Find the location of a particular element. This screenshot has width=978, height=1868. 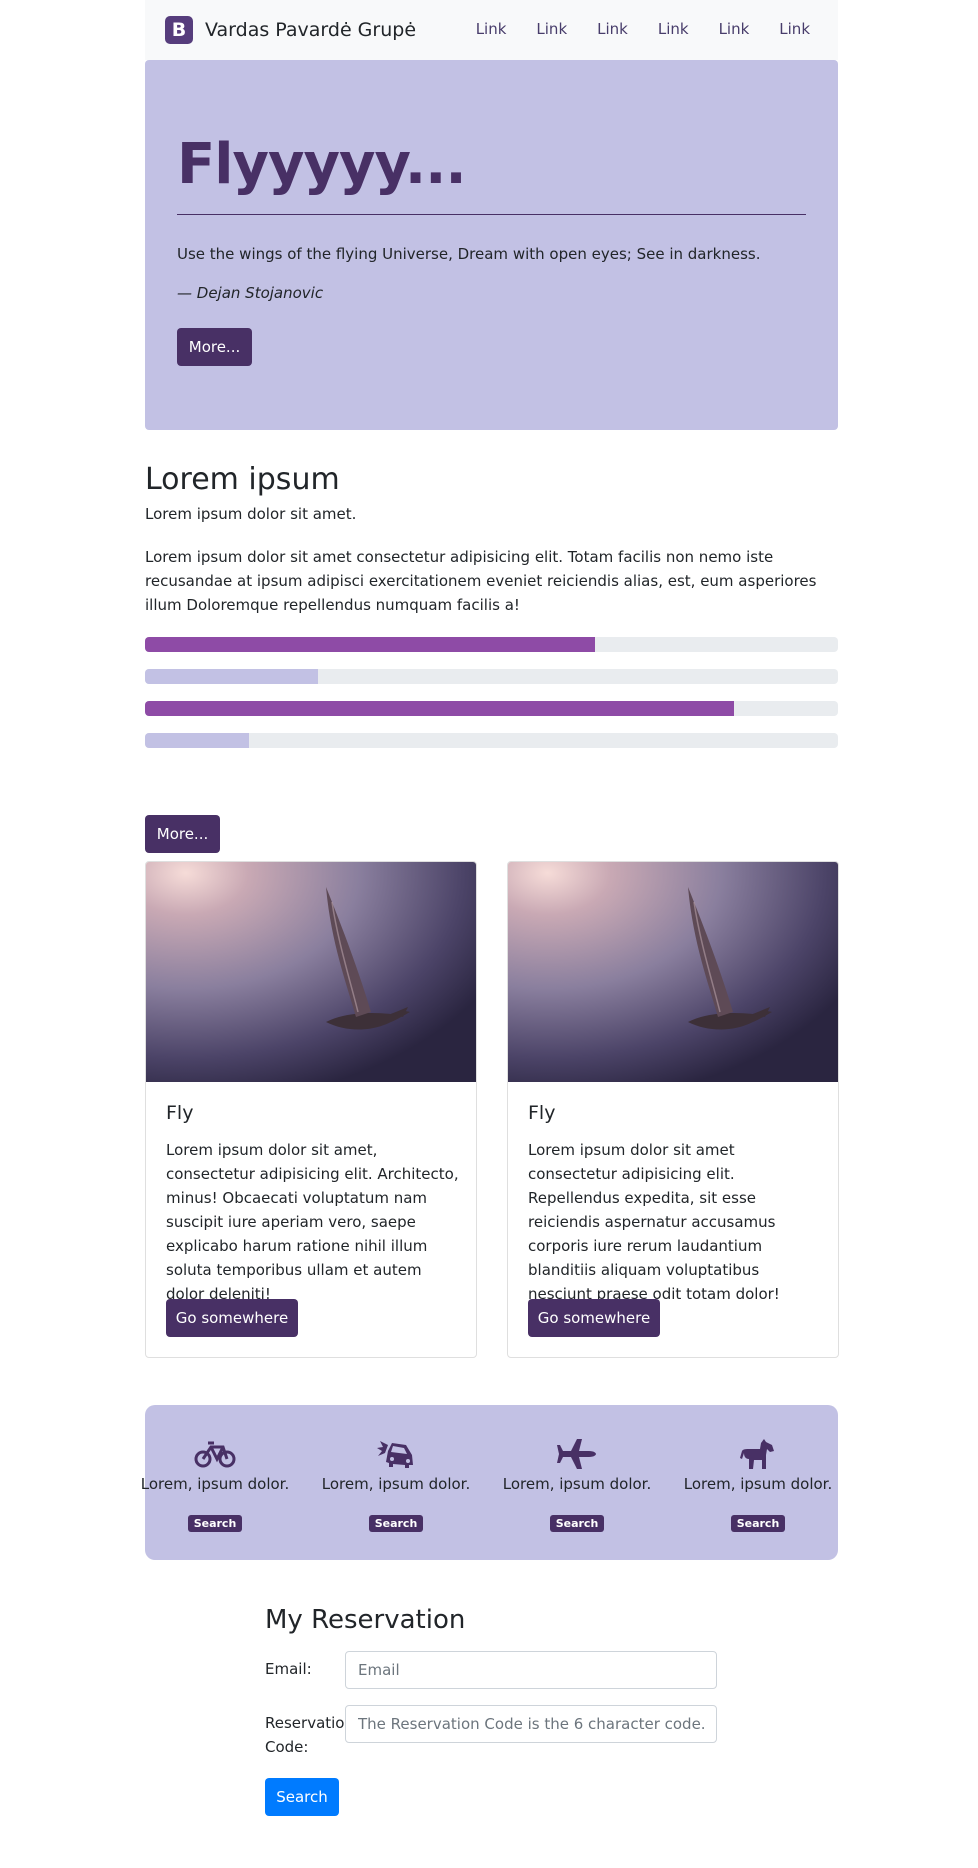

nav-link-1: Link is located at coordinates (491, 29).